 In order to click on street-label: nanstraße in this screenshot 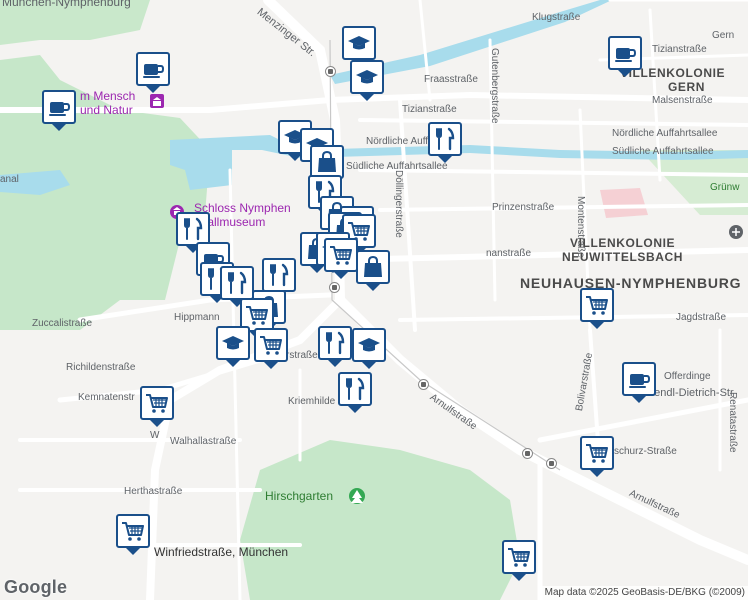, I will do `click(509, 253)`.